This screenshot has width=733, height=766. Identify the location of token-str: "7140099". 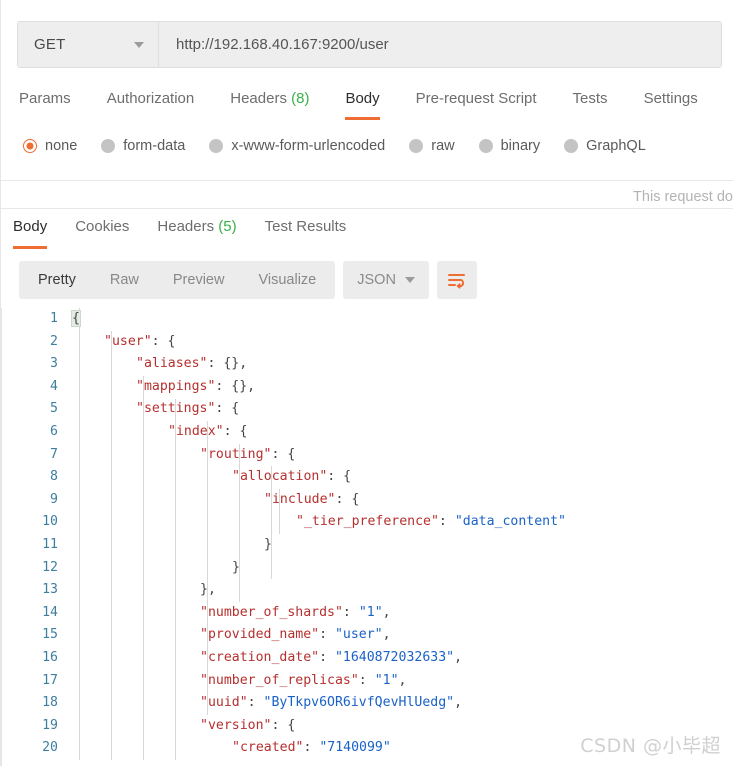
(355, 748).